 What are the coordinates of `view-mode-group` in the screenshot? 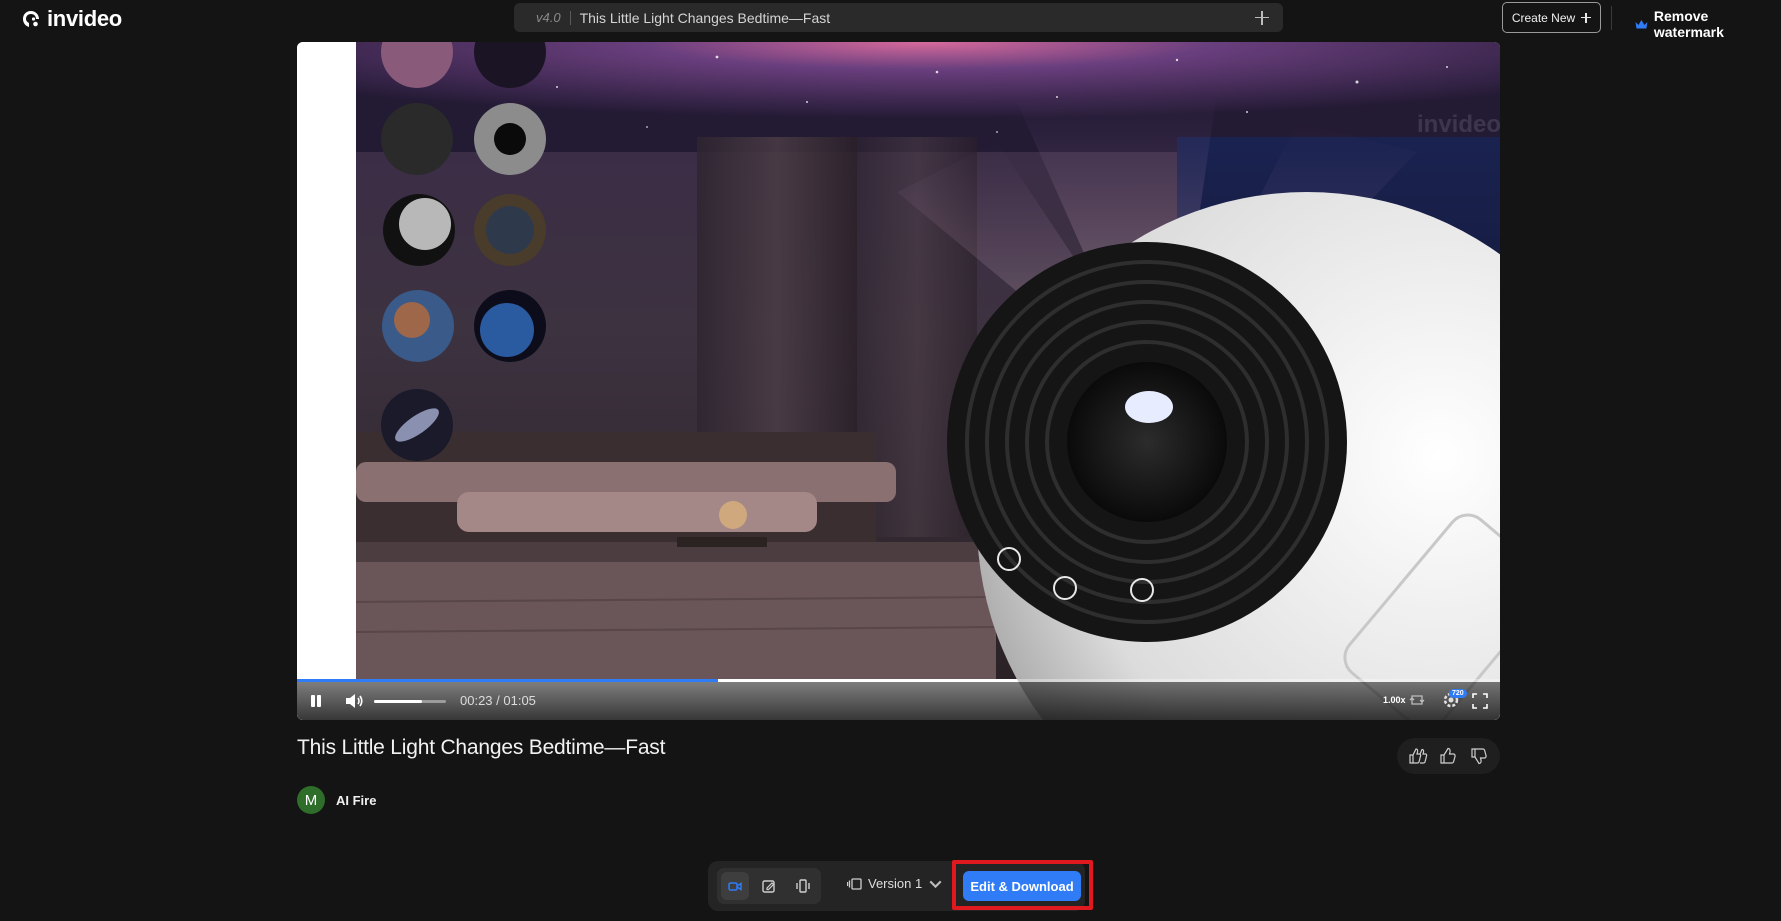 It's located at (769, 886).